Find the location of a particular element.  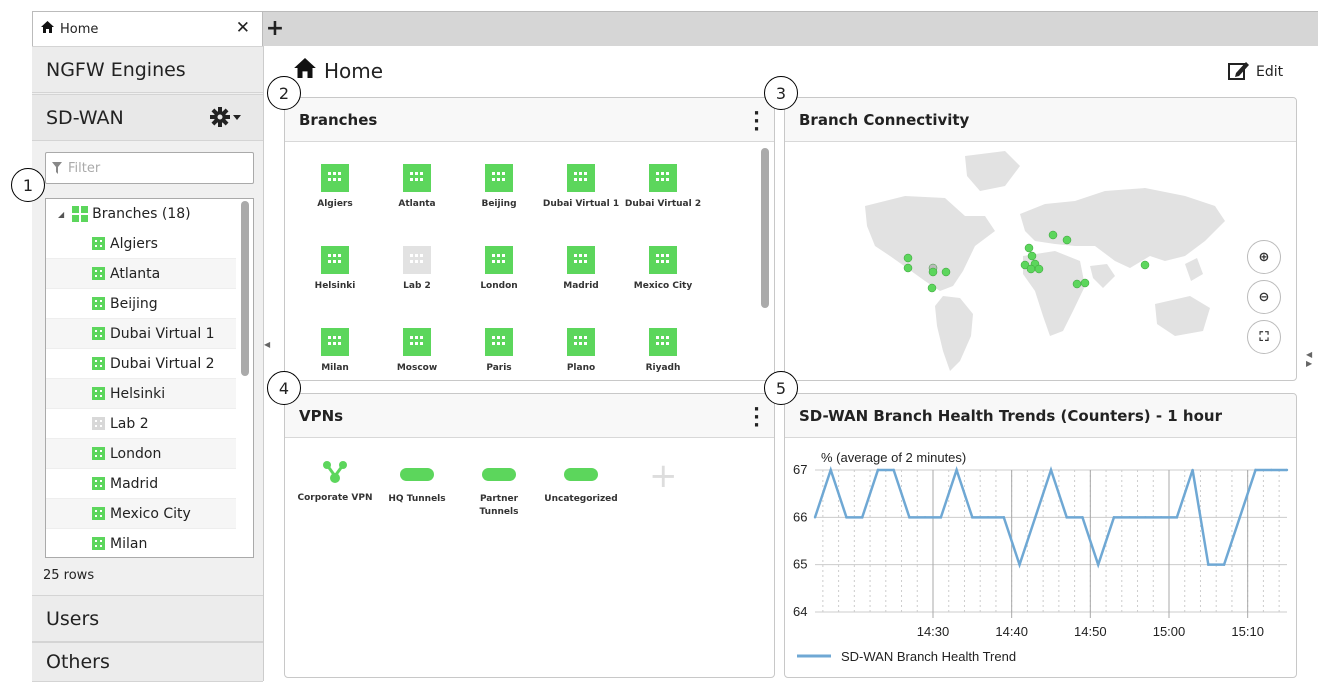

branch-tile: Paris is located at coordinates (499, 351).